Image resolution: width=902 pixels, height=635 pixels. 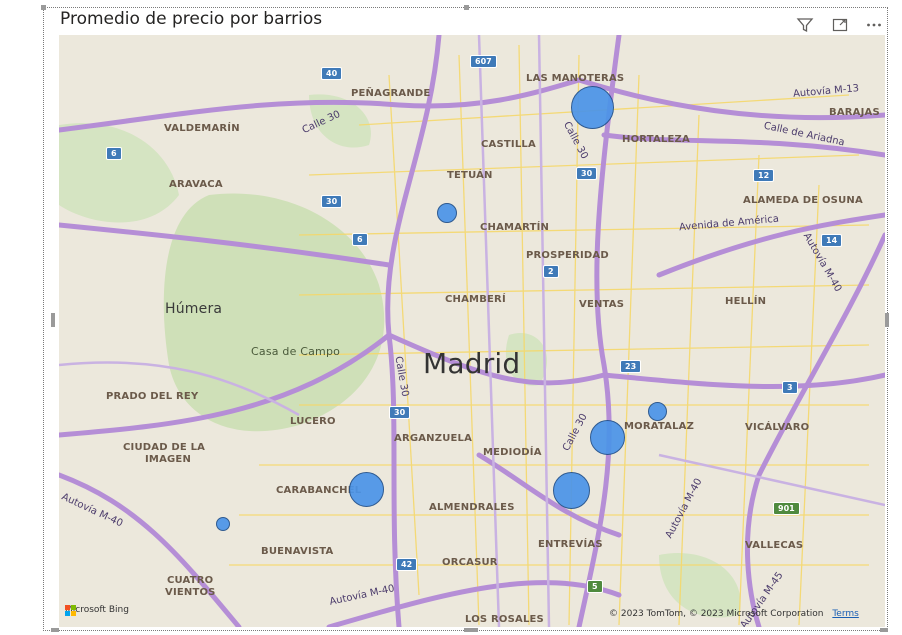 What do you see at coordinates (803, 200) in the screenshot?
I see `district-label-alameda-de-osuna: ALAMEDA DE OSUNA` at bounding box center [803, 200].